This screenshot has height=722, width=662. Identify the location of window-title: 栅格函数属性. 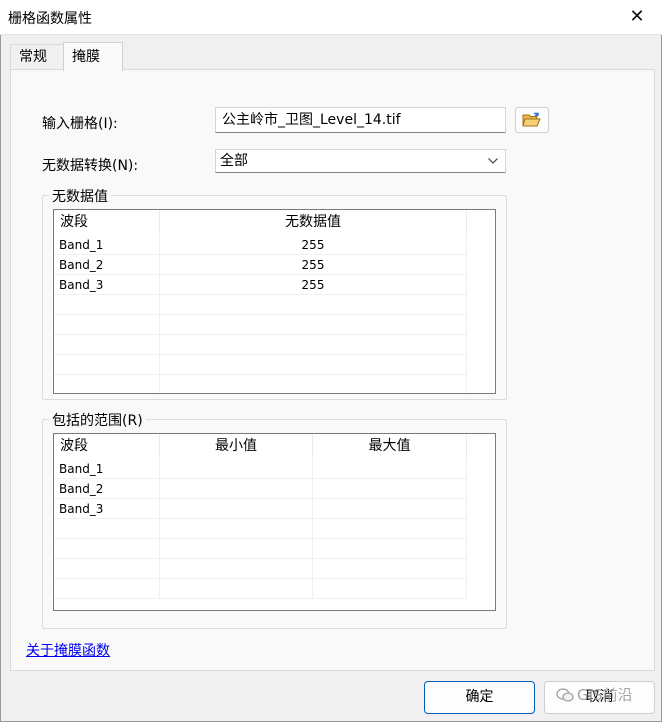
(50, 19).